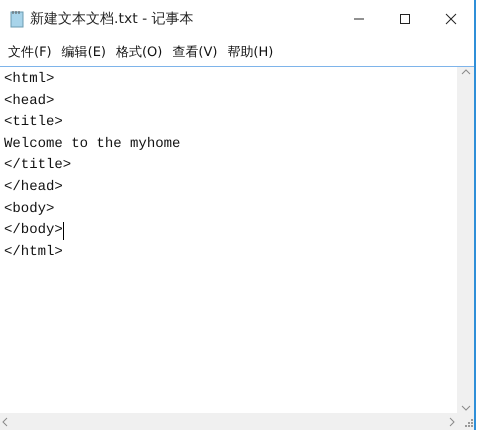  I want to click on text-line: <title>, so click(33, 122).